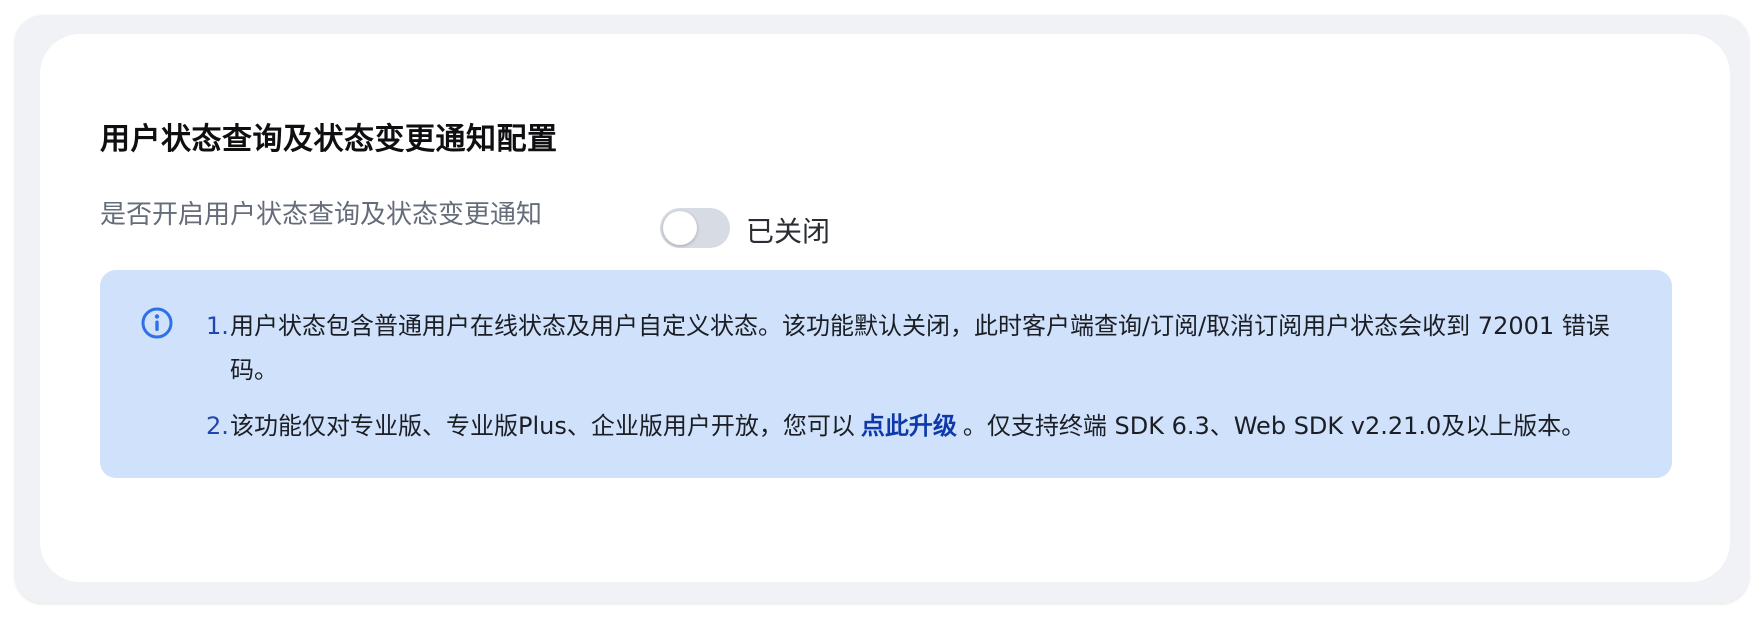 This screenshot has width=1764, height=618. I want to click on list-number: 1., so click(217, 326).